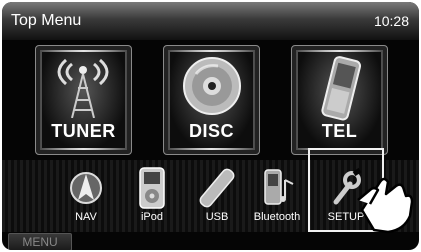 This screenshot has width=421, height=252. Describe the element at coordinates (277, 217) in the screenshot. I see `bluetooth-label: Bluetooth` at that location.